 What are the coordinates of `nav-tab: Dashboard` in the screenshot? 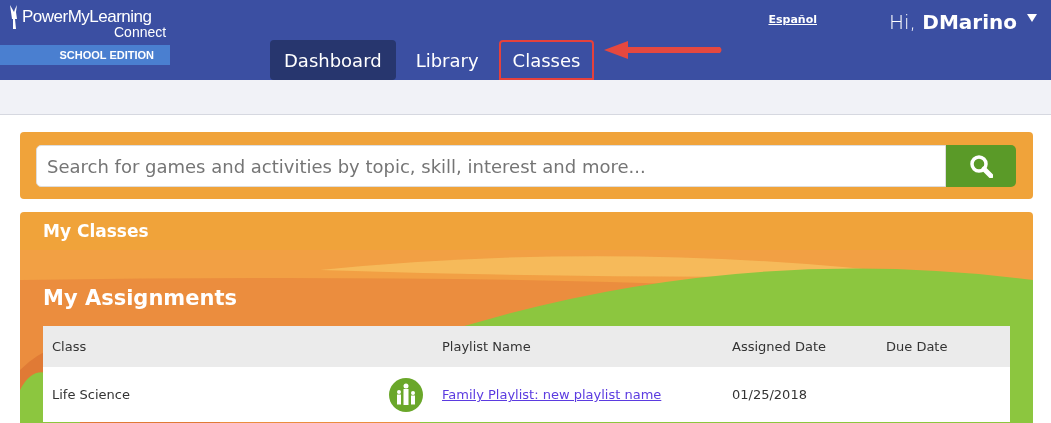 It's located at (333, 60).